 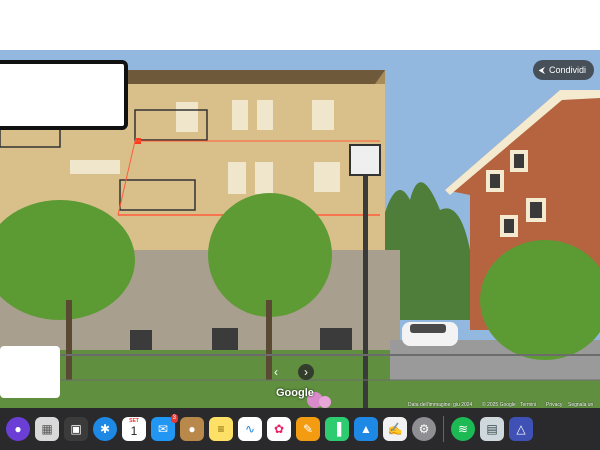 What do you see at coordinates (395, 429) in the screenshot?
I see `textedit-icon: ✍` at bounding box center [395, 429].